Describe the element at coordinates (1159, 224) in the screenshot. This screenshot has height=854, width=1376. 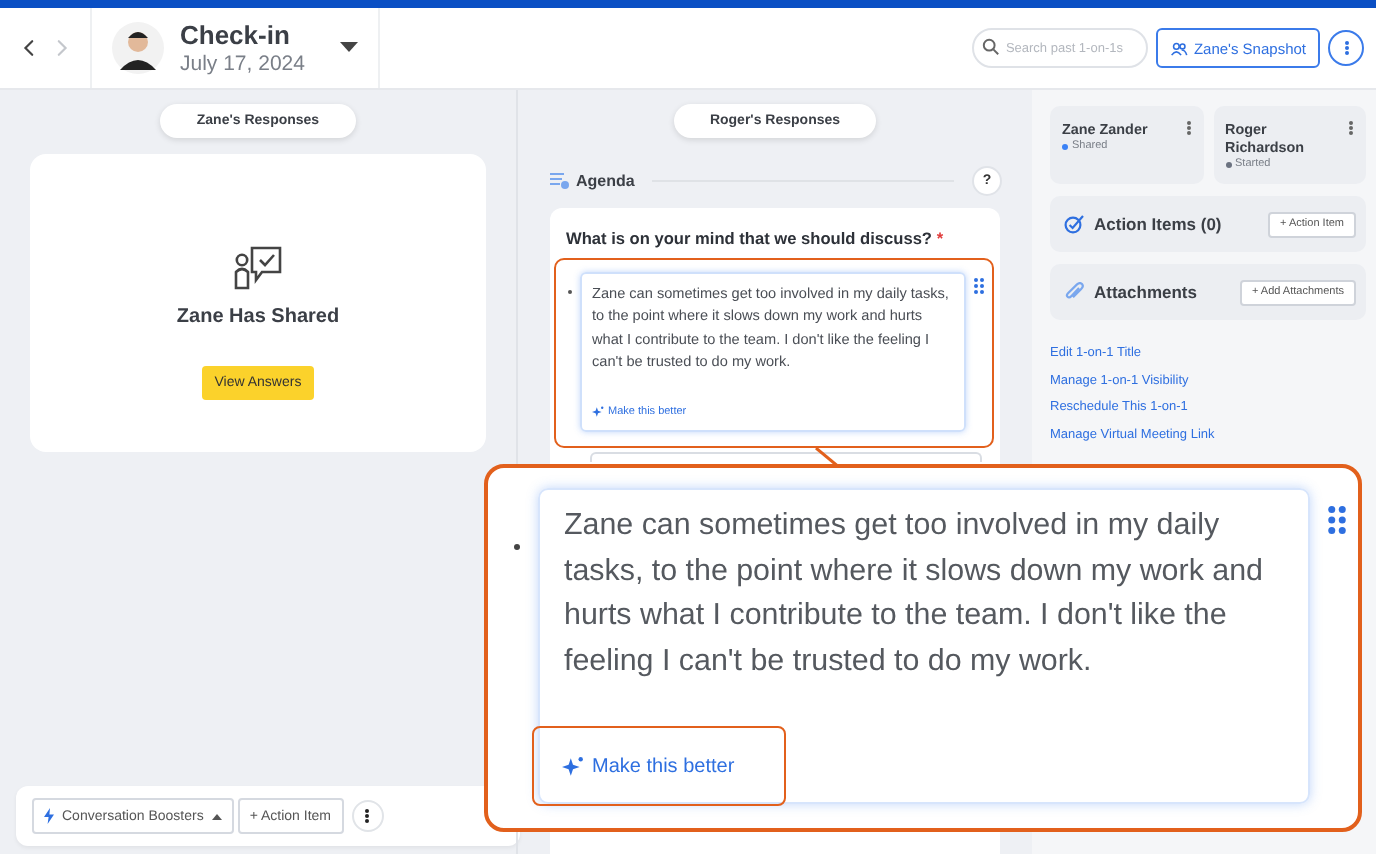
I see `section-title: Action Items (0)` at that location.